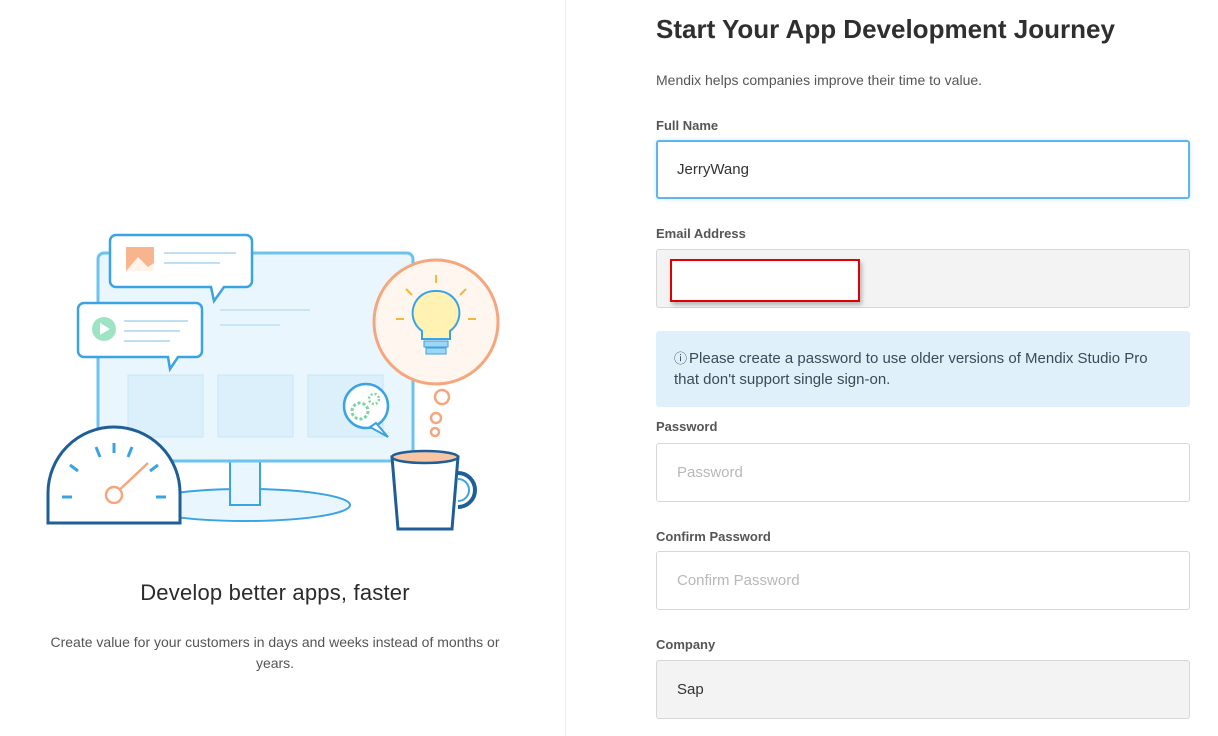  What do you see at coordinates (565, 368) in the screenshot?
I see `panel-divider` at bounding box center [565, 368].